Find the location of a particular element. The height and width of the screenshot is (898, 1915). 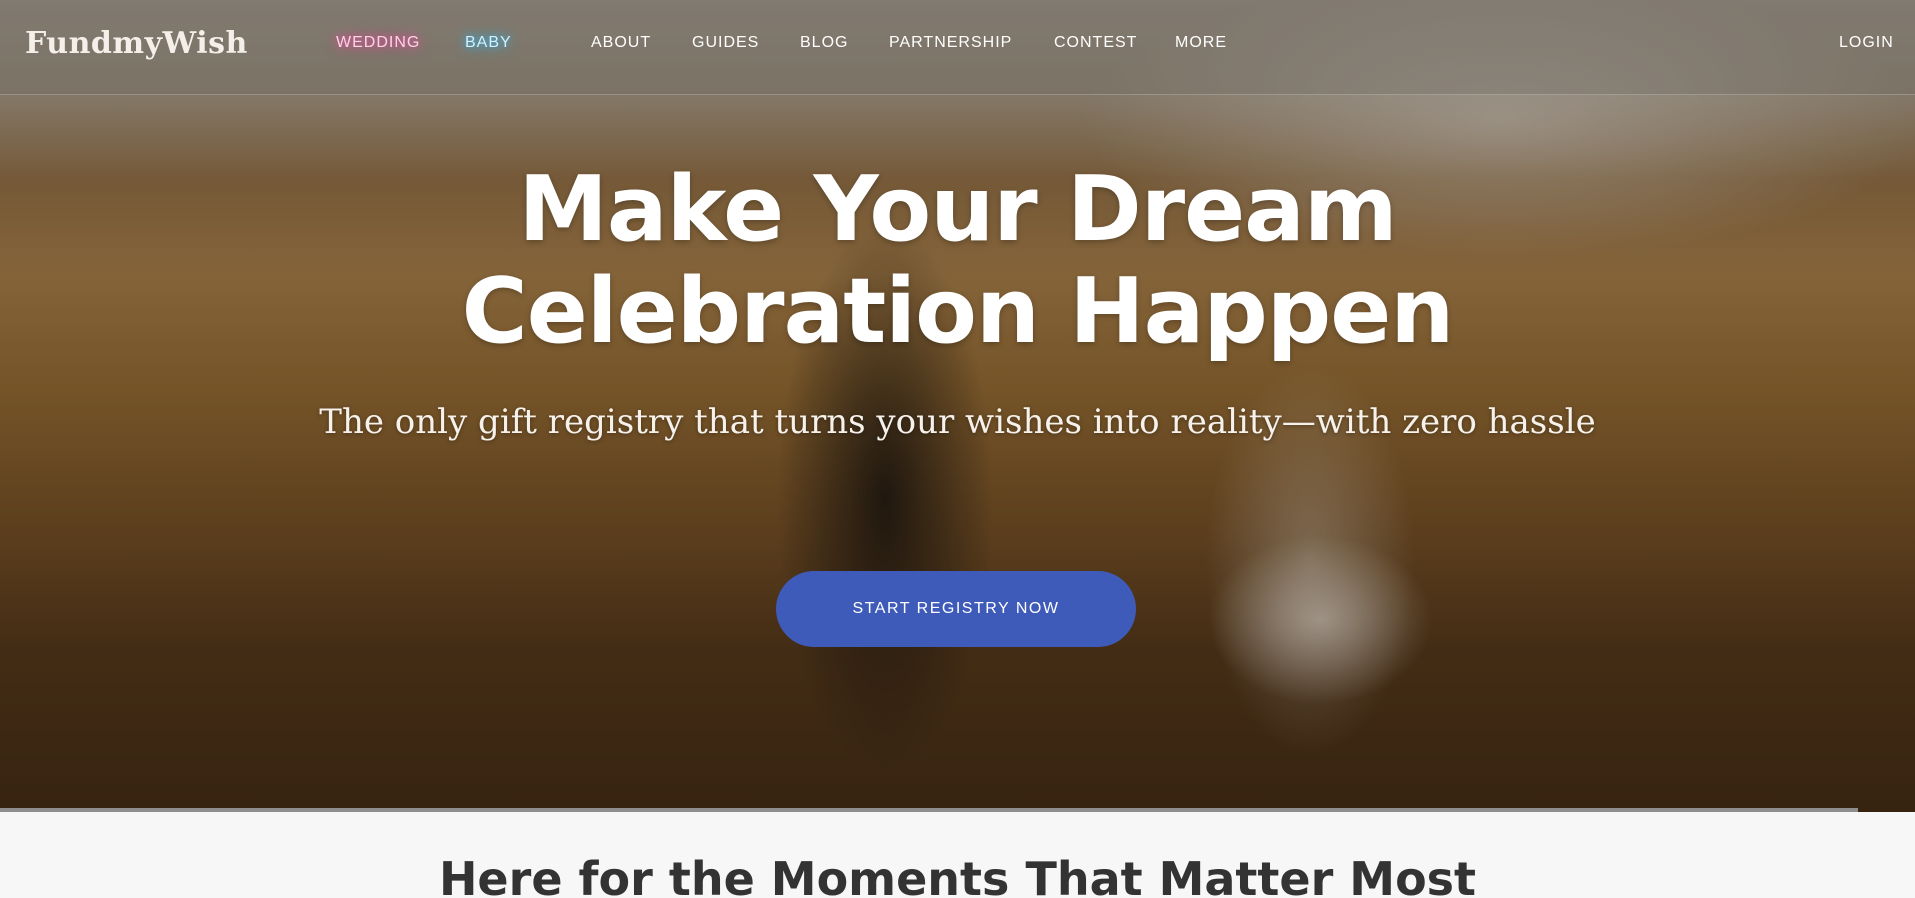

nav-link-wedding: WEDDING is located at coordinates (378, 43).